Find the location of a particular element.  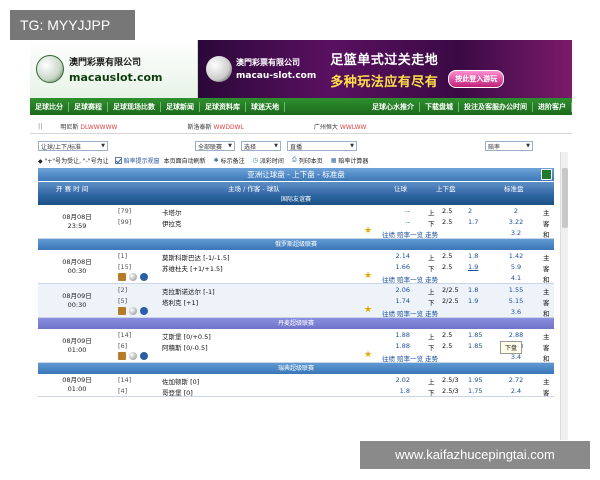

league-header: 俄罗斯超级联赛 is located at coordinates (296, 244).